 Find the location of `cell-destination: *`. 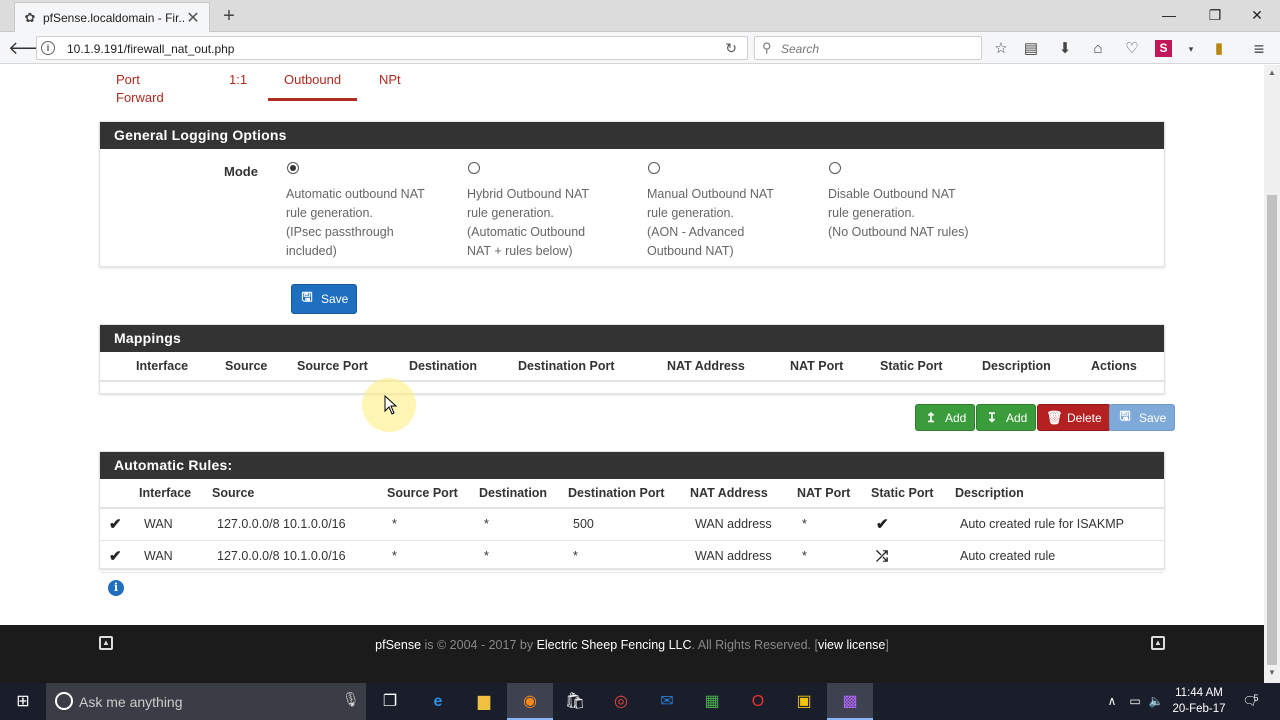

cell-destination: * is located at coordinates (523, 556).